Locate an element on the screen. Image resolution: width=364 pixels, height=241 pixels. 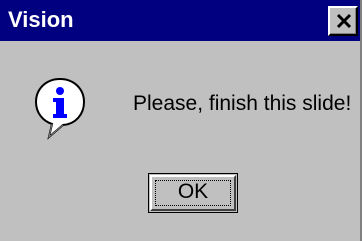
window-title: Vision is located at coordinates (41, 19).